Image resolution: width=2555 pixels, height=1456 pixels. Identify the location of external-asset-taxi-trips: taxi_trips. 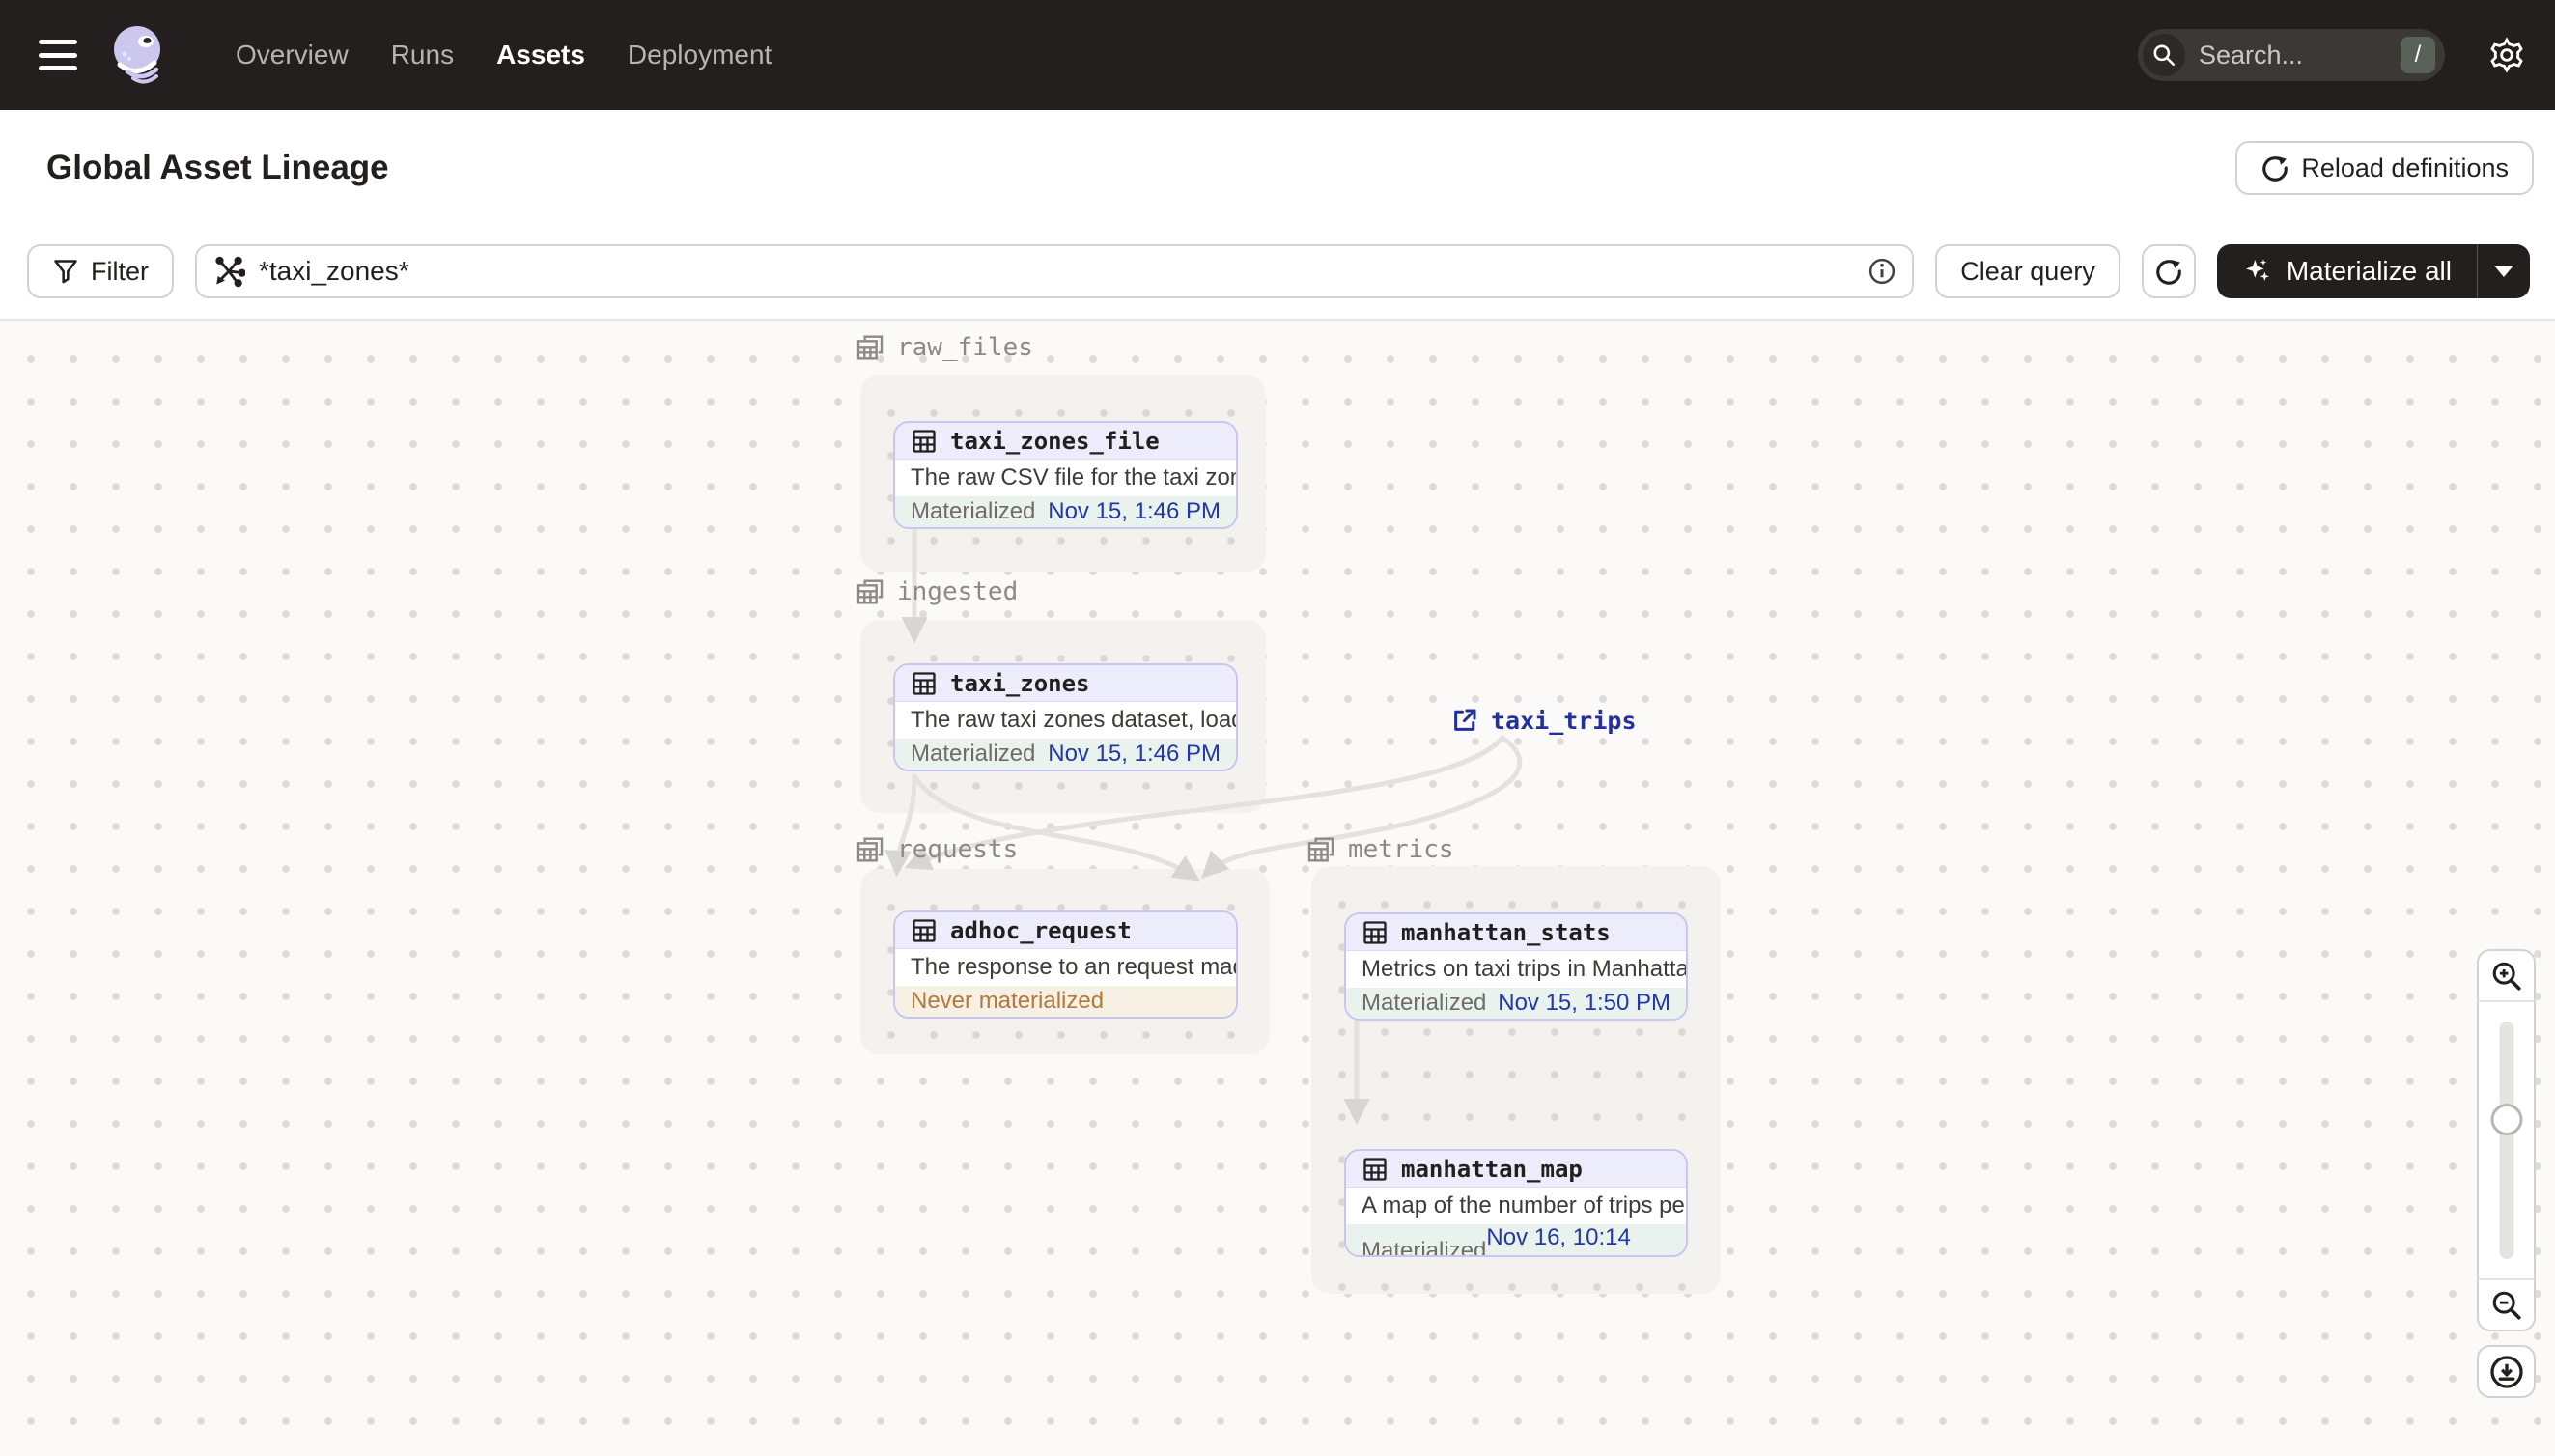
(1543, 721).